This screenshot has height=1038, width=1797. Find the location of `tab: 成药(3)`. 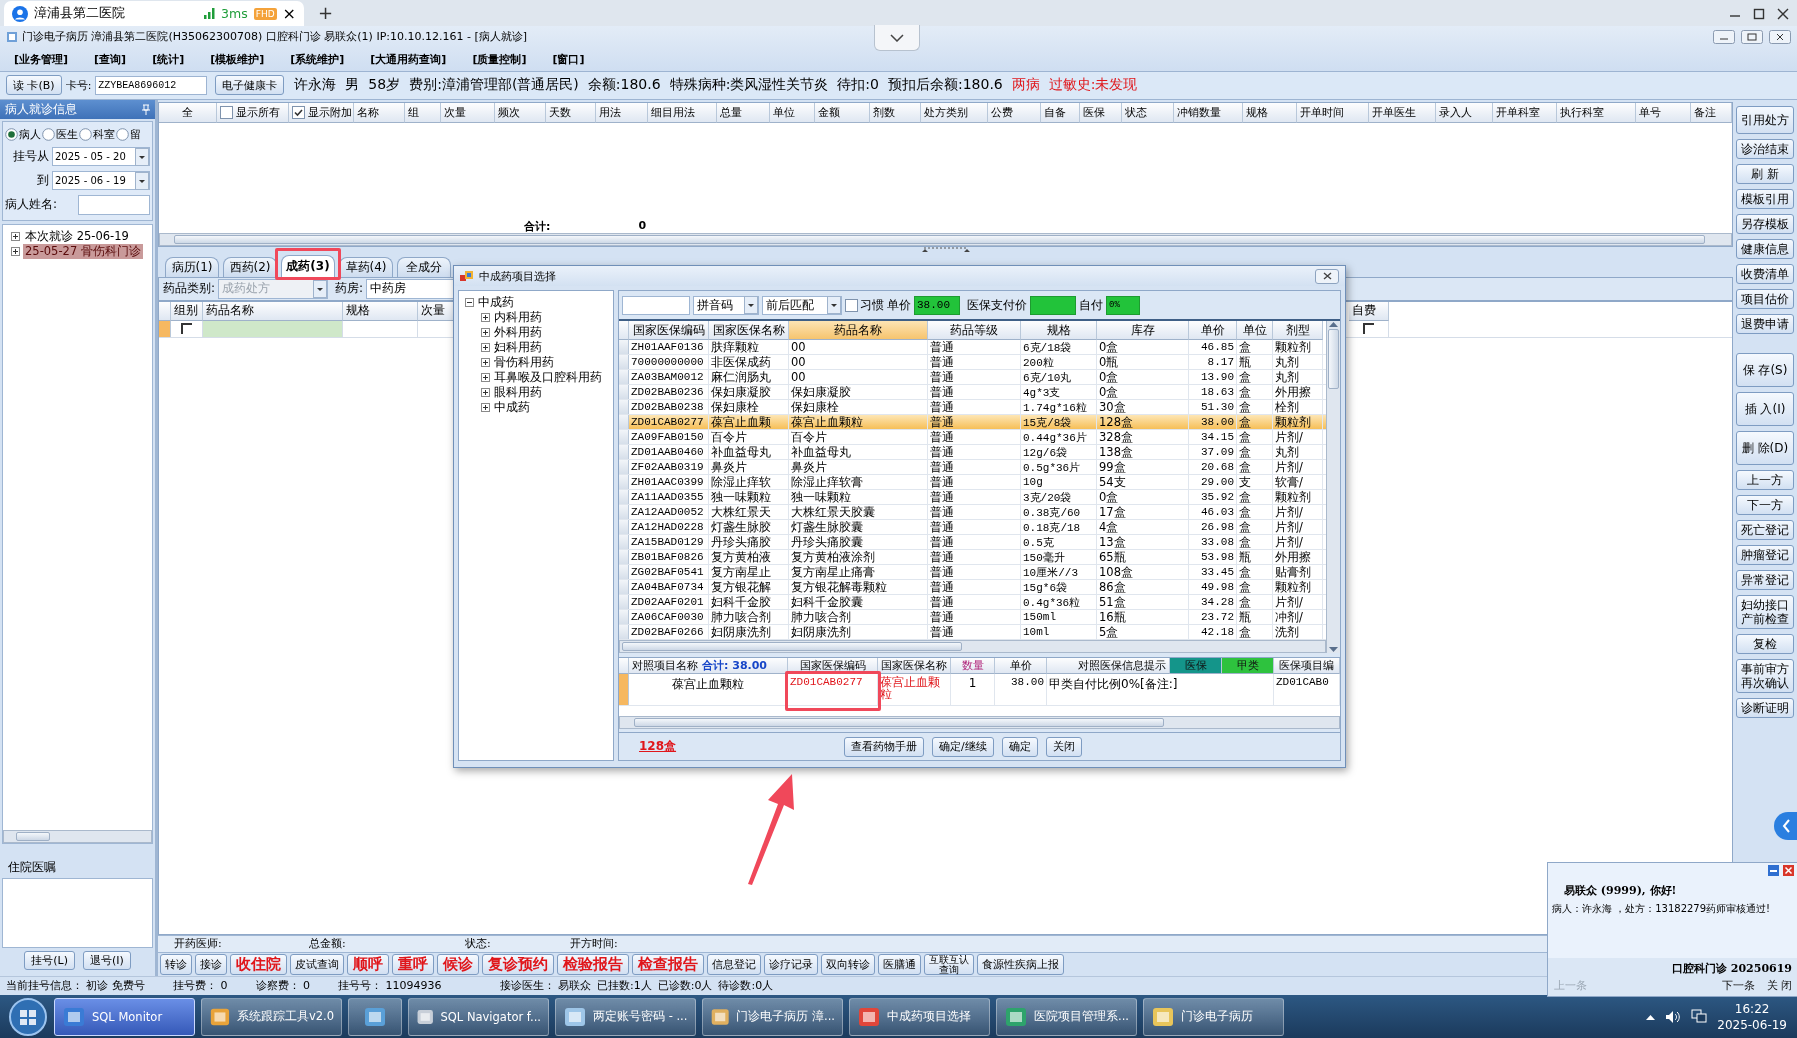

tab: 成药(3) is located at coordinates (308, 265).